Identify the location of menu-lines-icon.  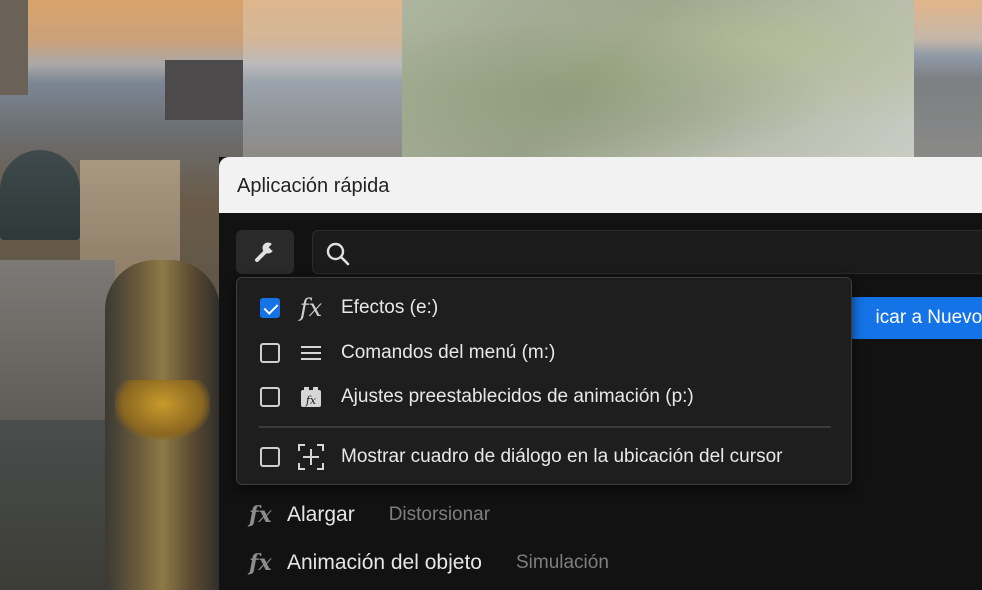
(311, 353).